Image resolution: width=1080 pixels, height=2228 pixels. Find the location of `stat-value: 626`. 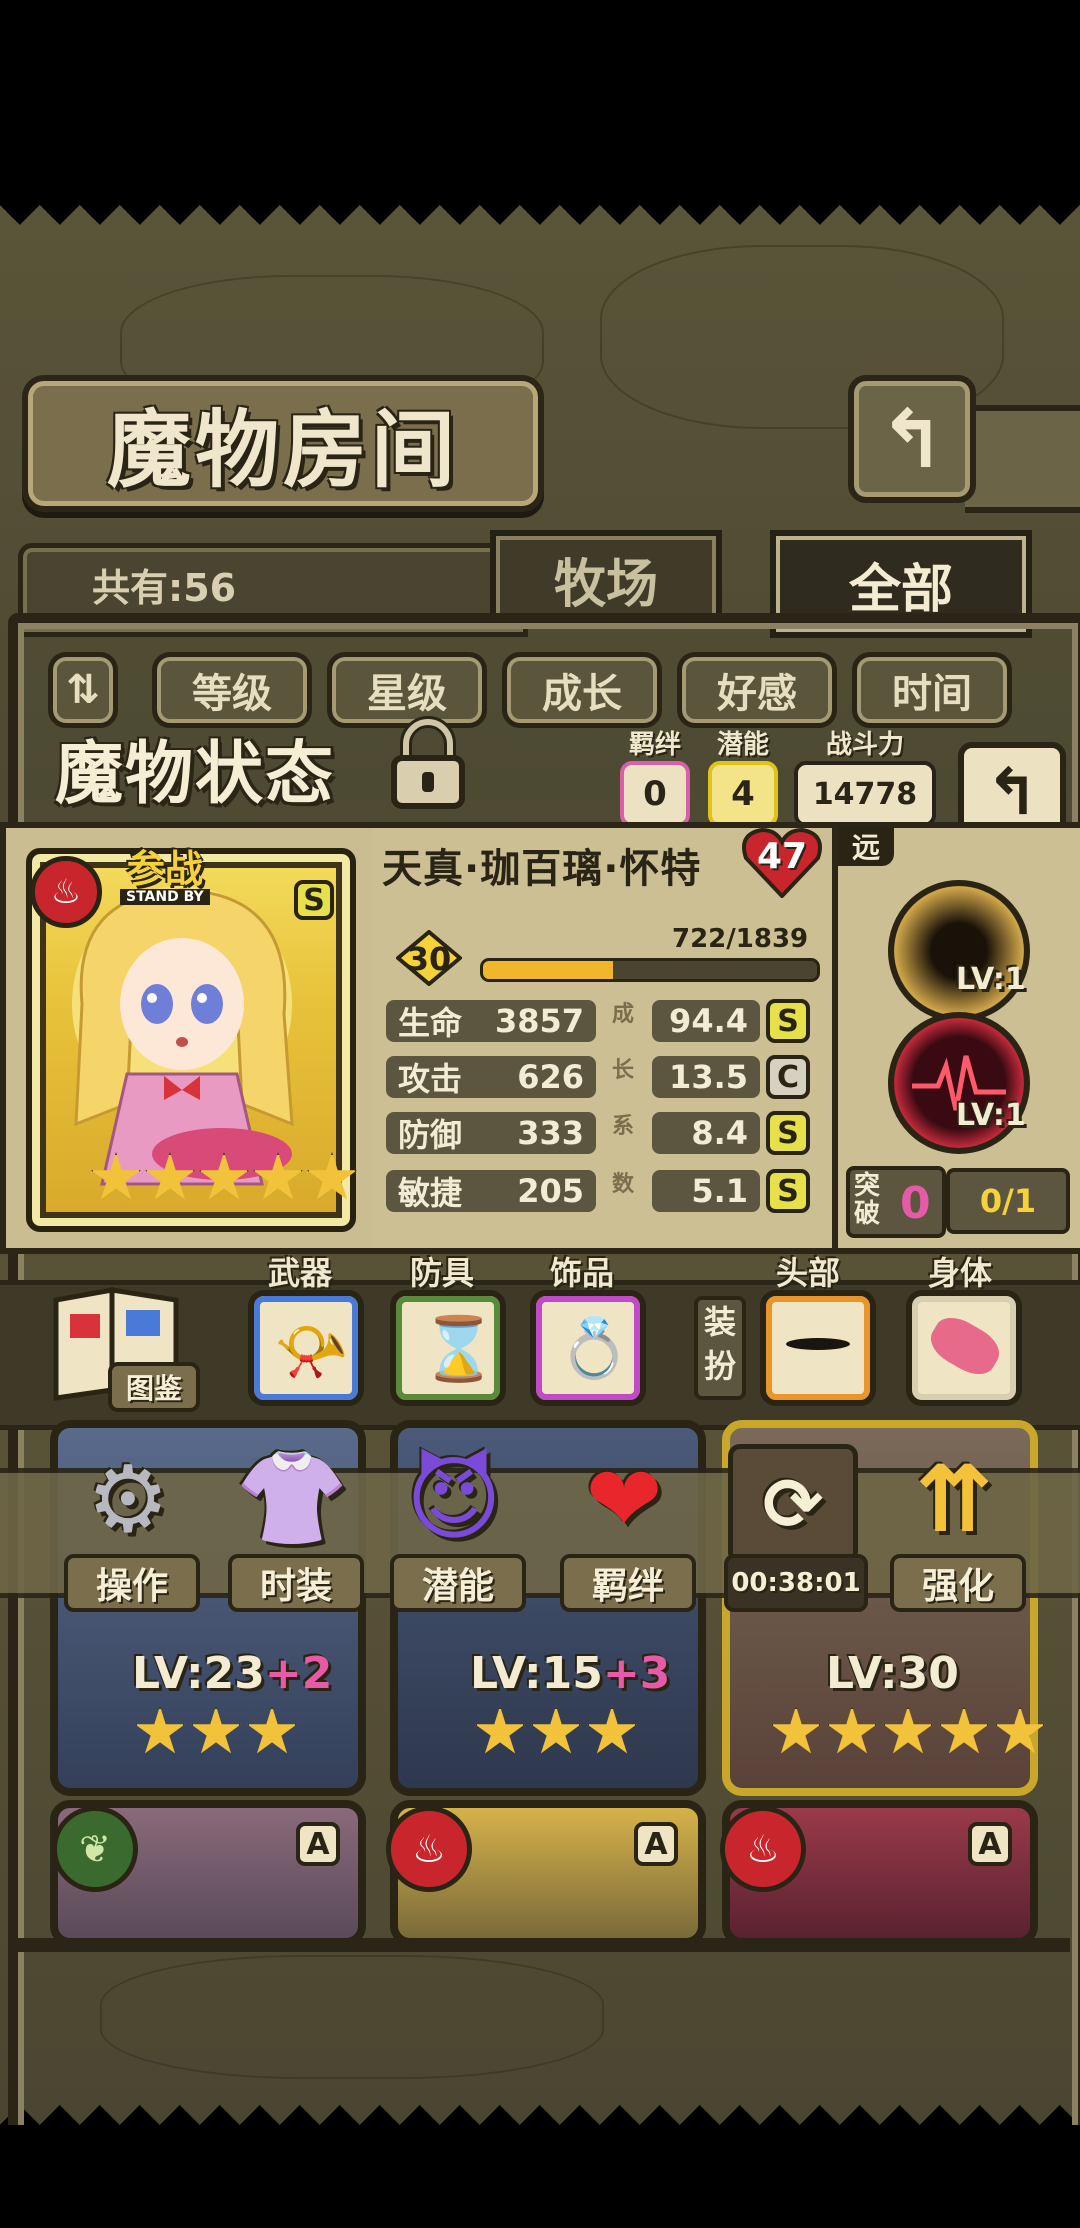

stat-value: 626 is located at coordinates (550, 1077).